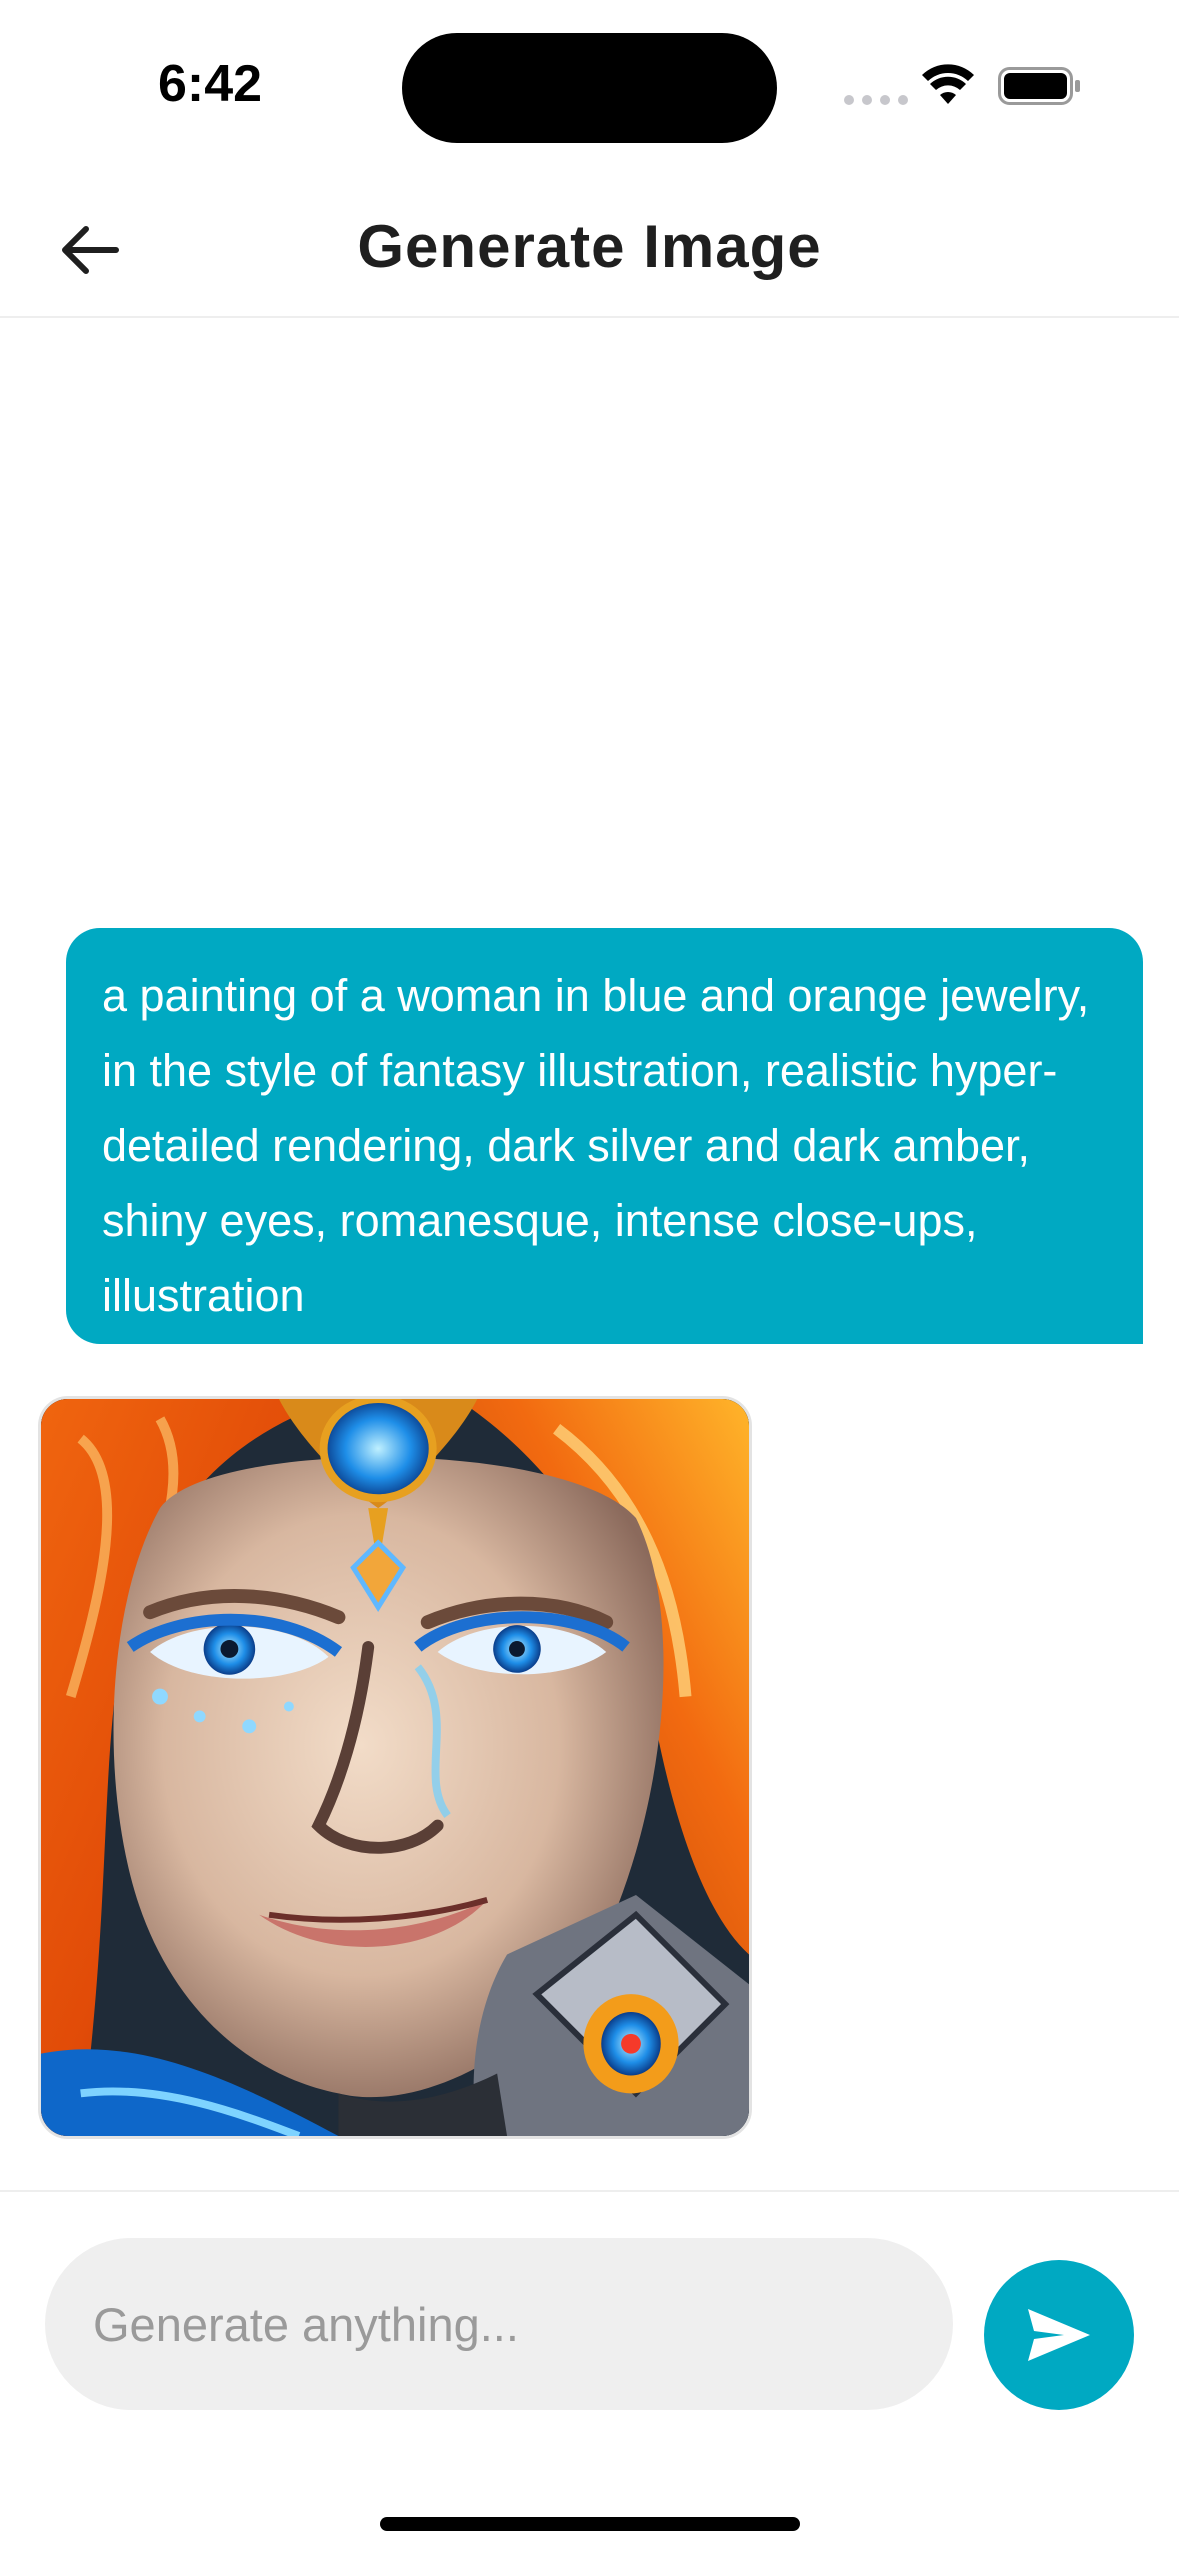 The width and height of the screenshot is (1179, 2556). Describe the element at coordinates (589, 88) in the screenshot. I see `dynamic-island` at that location.